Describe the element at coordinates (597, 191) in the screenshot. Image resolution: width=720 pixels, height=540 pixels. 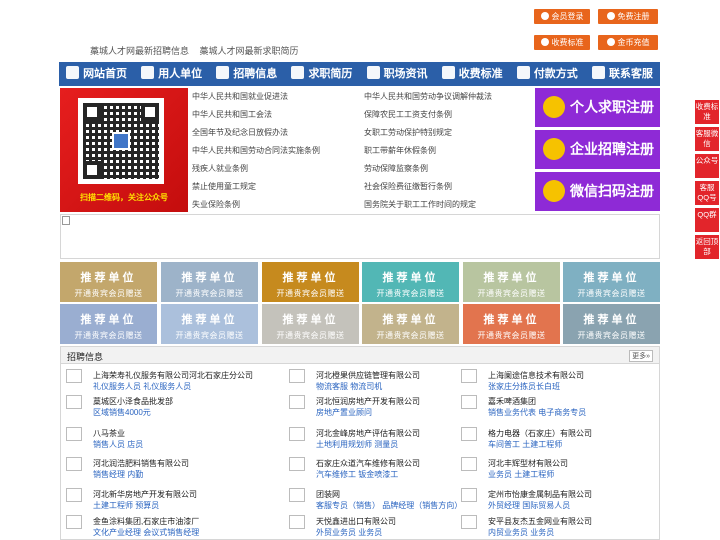
I see `wechat-register-button: 微信扫码注册` at that location.